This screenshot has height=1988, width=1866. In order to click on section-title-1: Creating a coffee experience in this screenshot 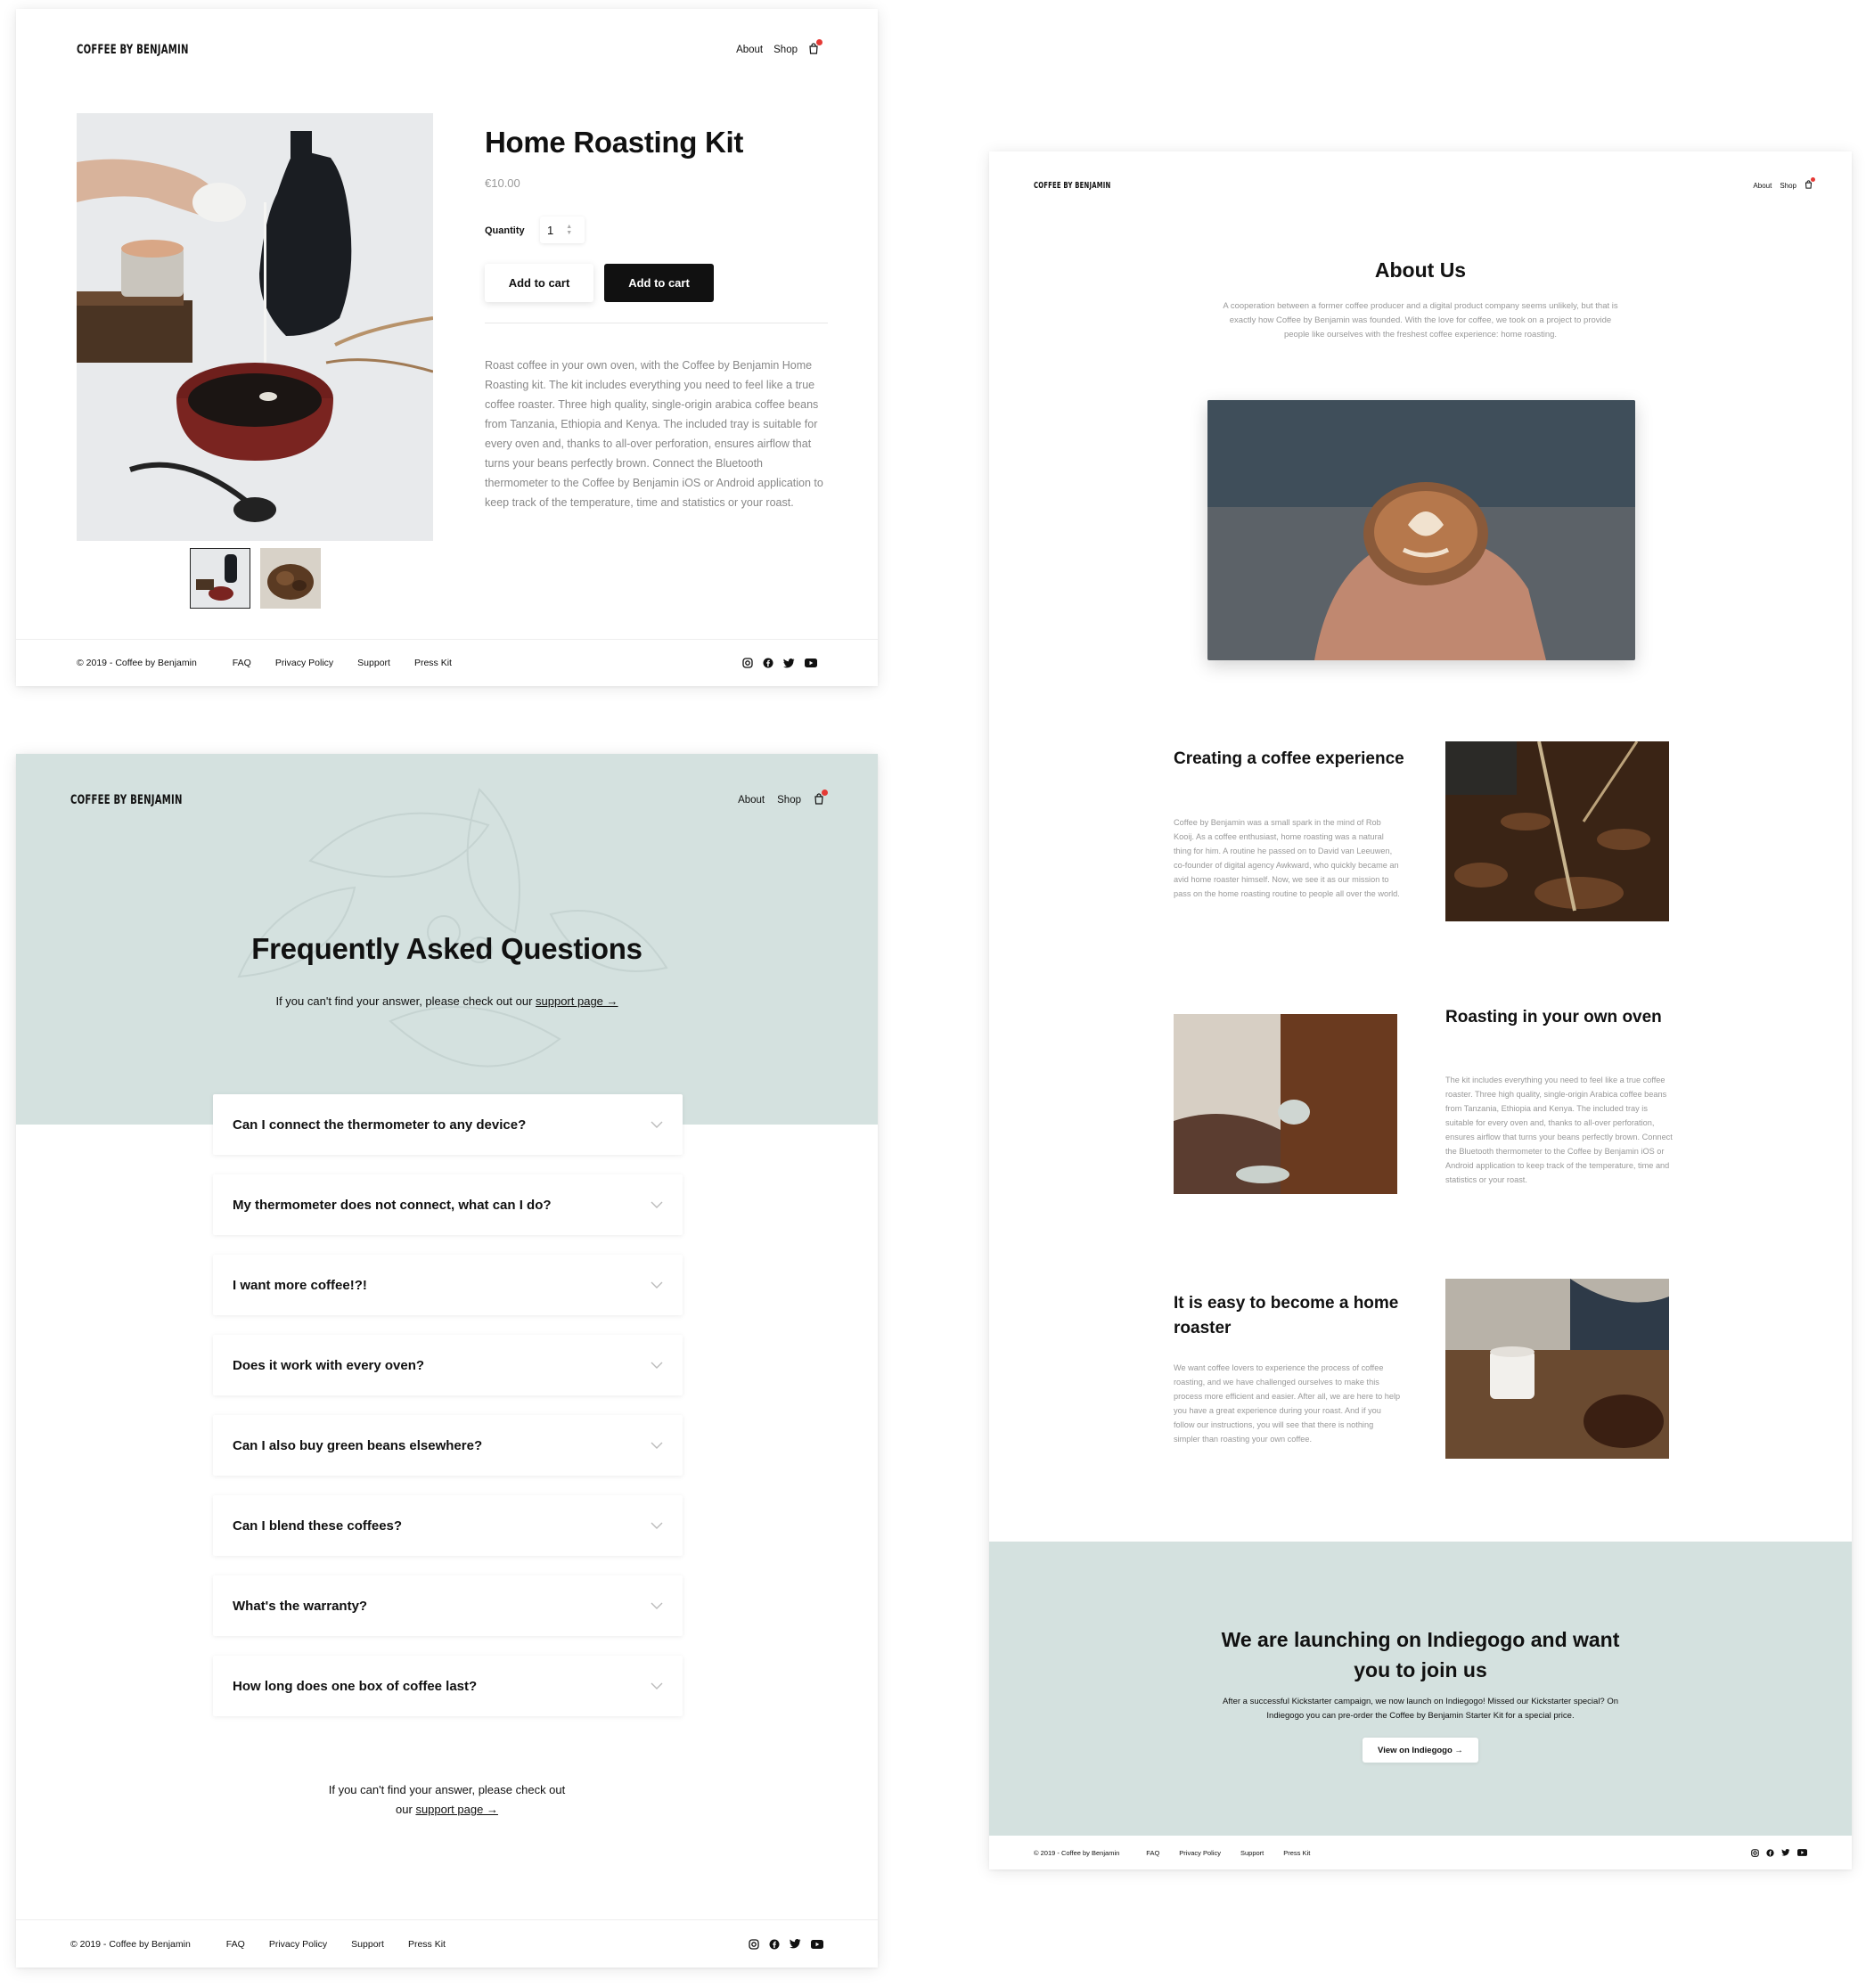, I will do `click(1289, 758)`.